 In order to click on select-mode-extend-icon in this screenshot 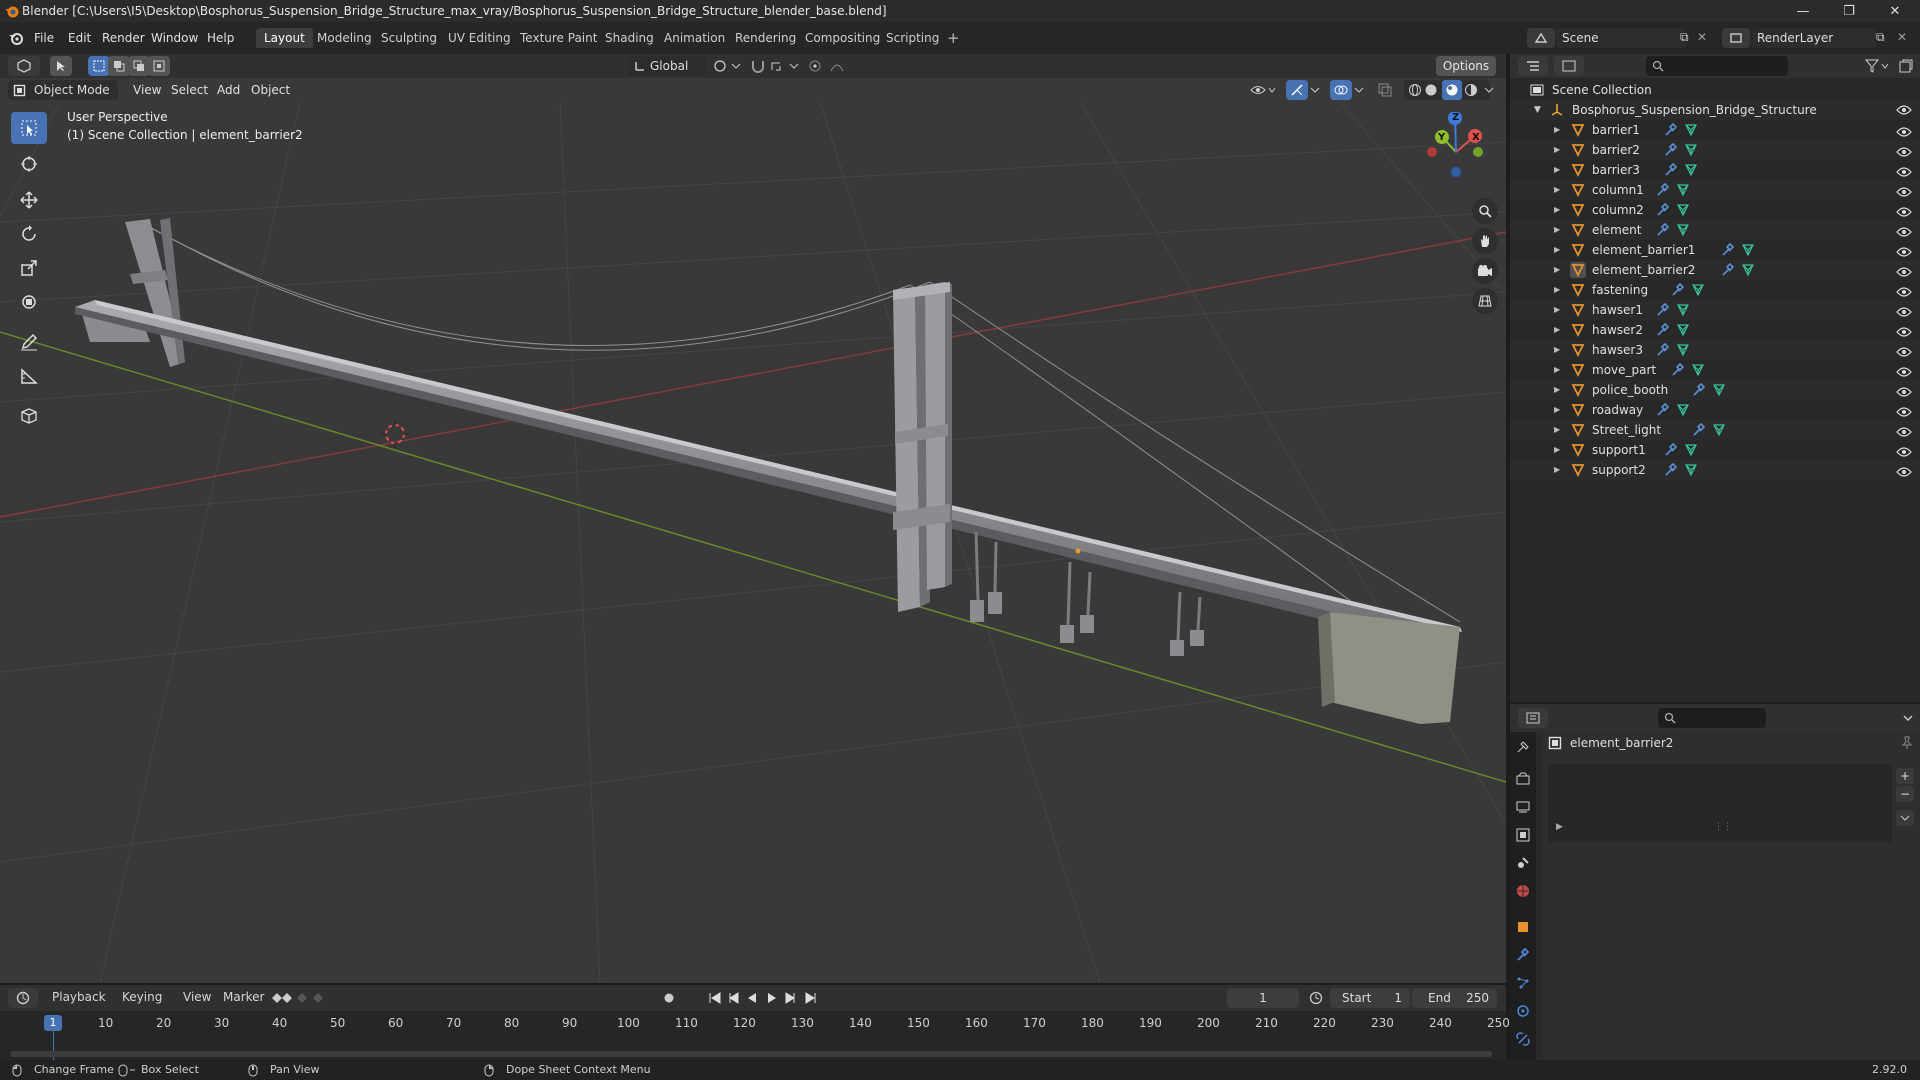, I will do `click(119, 66)`.